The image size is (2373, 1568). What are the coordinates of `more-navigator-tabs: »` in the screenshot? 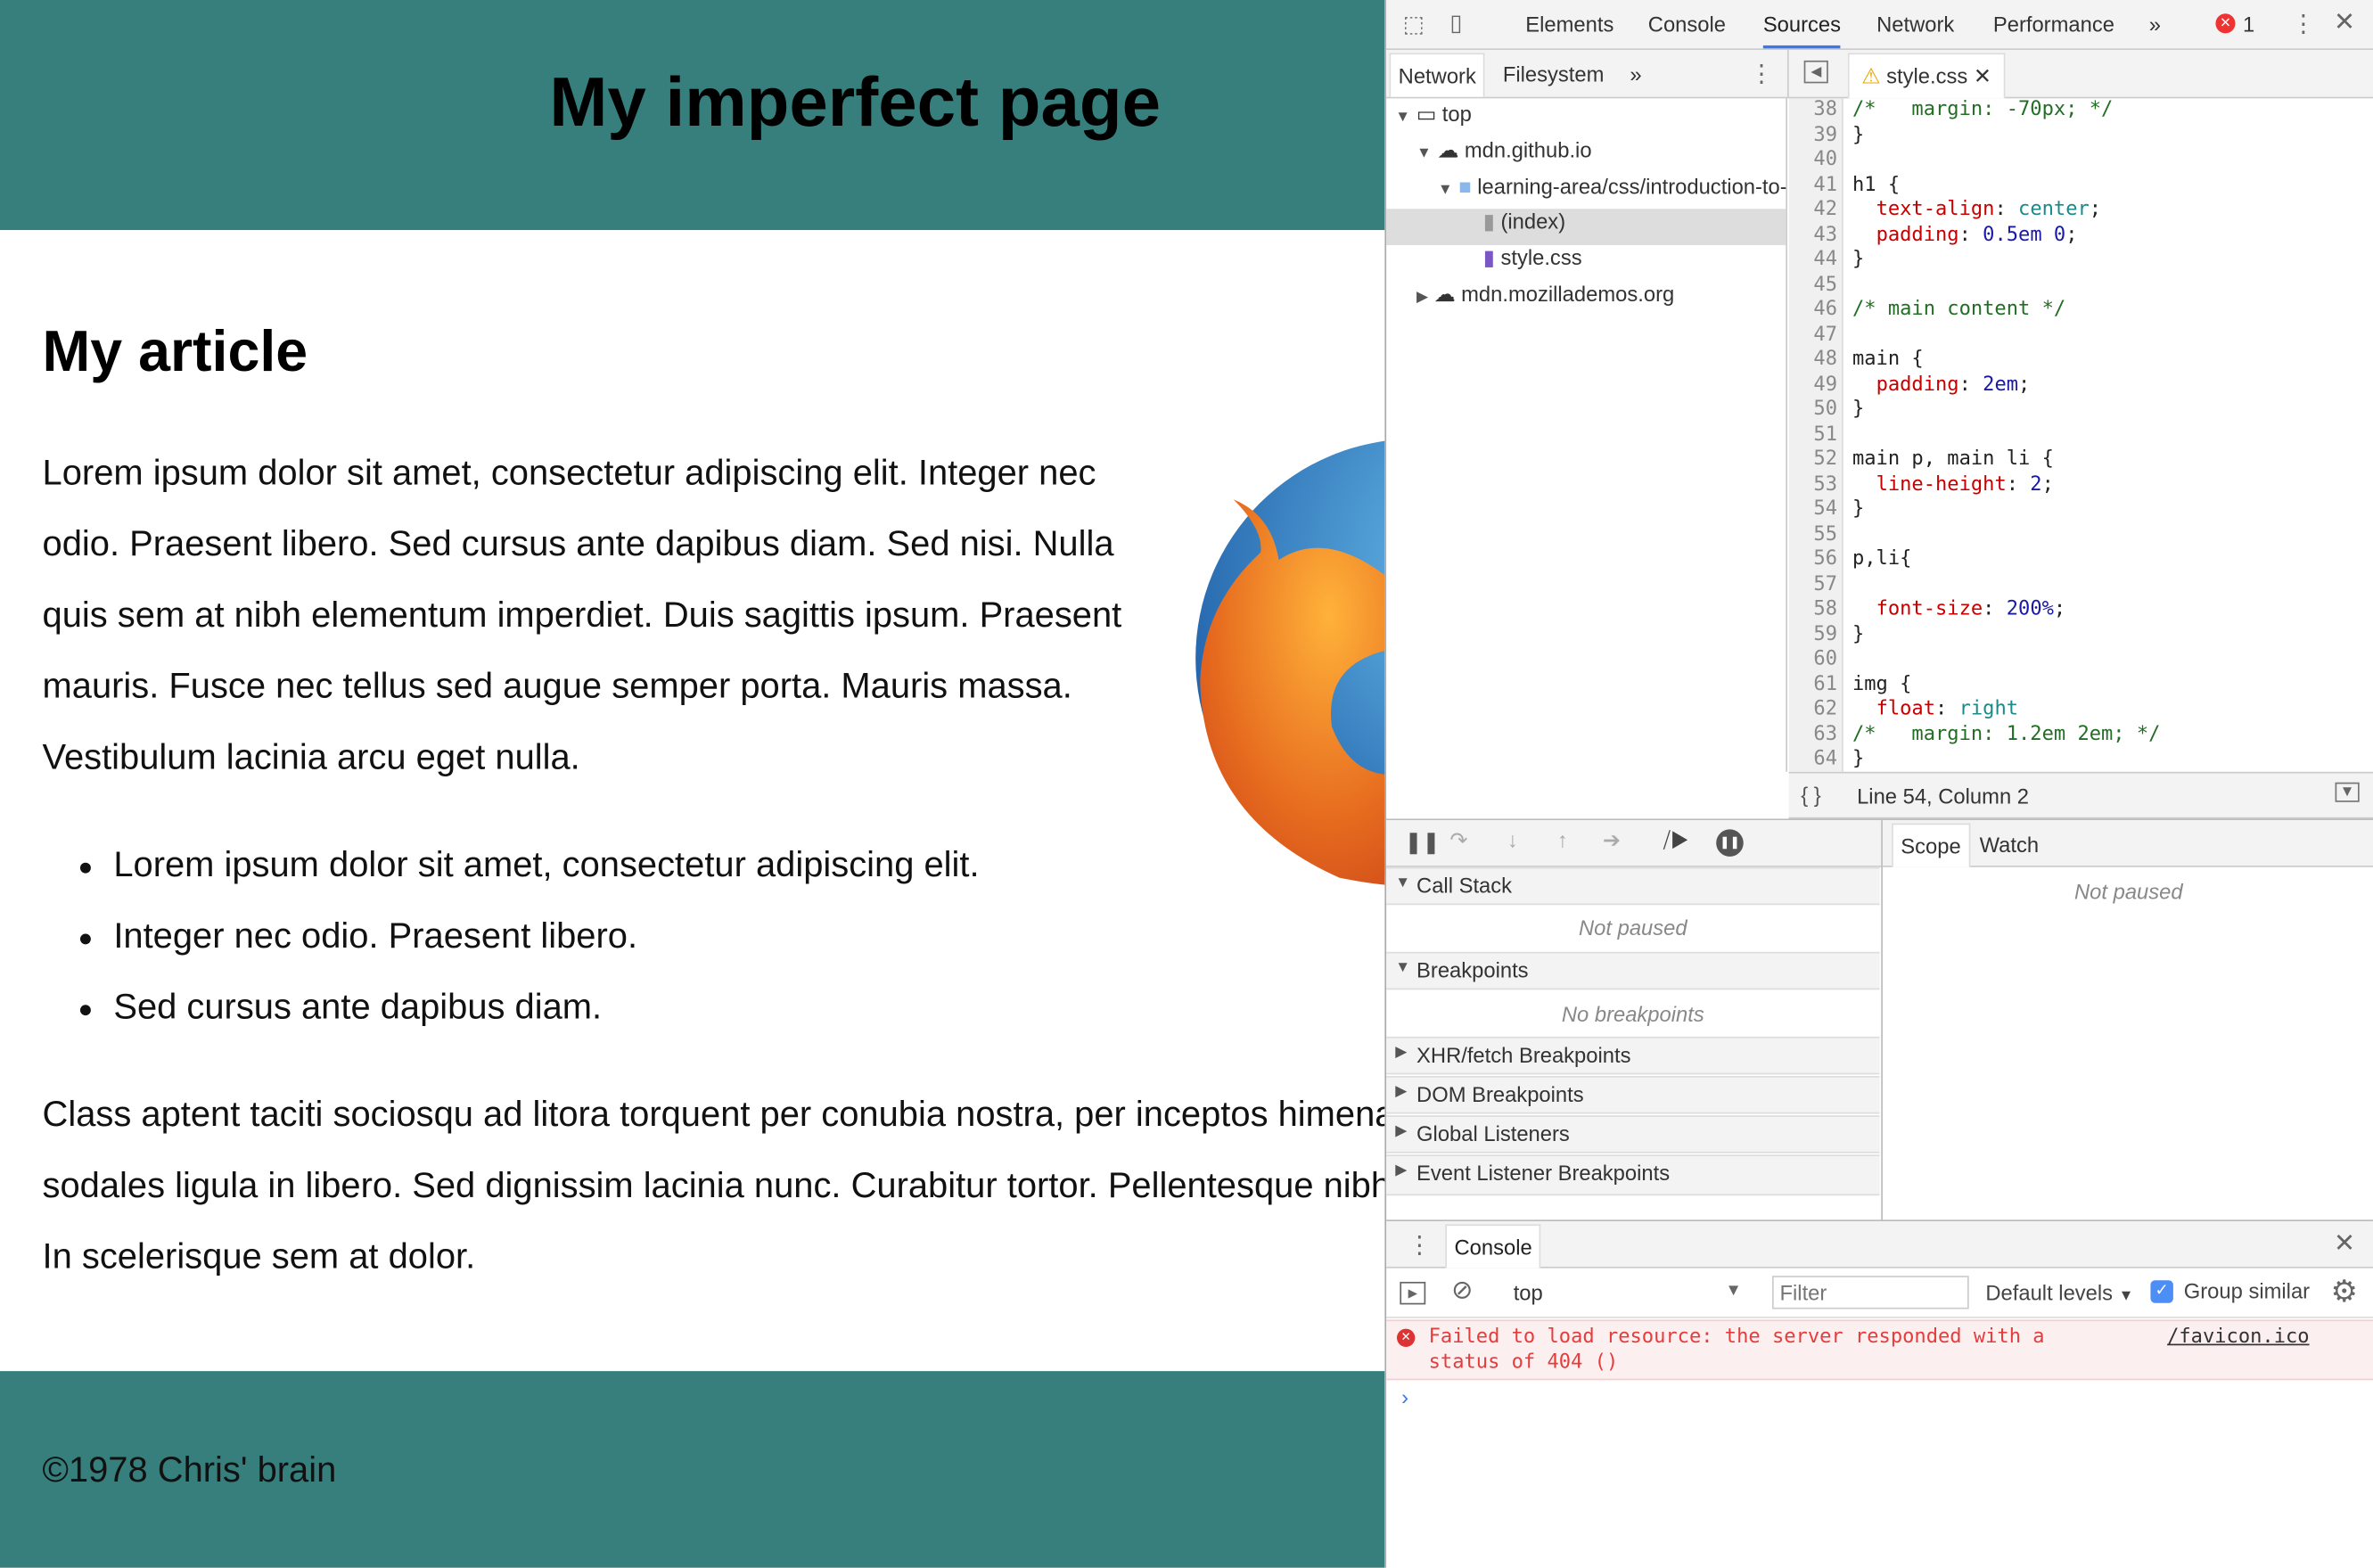 It's located at (1635, 74).